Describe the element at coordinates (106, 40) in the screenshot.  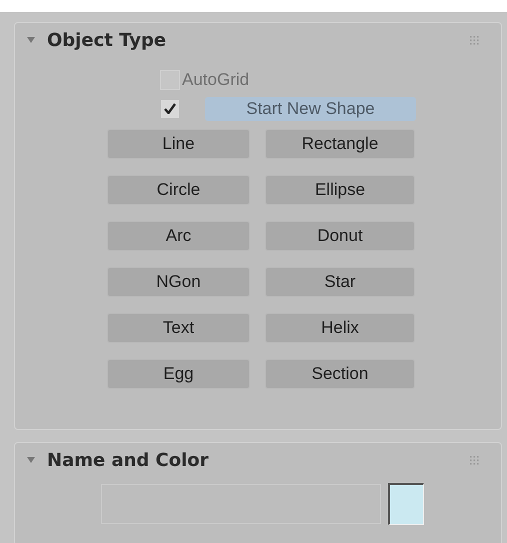
I see `rollout-title: Object Type` at that location.